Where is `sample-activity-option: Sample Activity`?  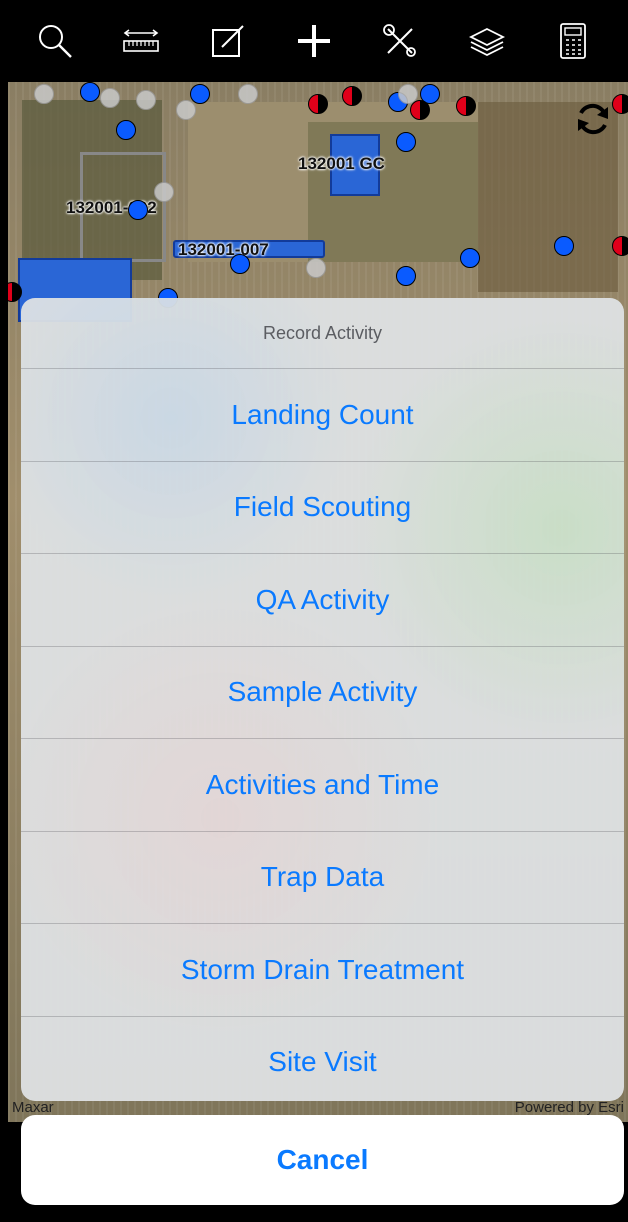
sample-activity-option: Sample Activity is located at coordinates (322, 693).